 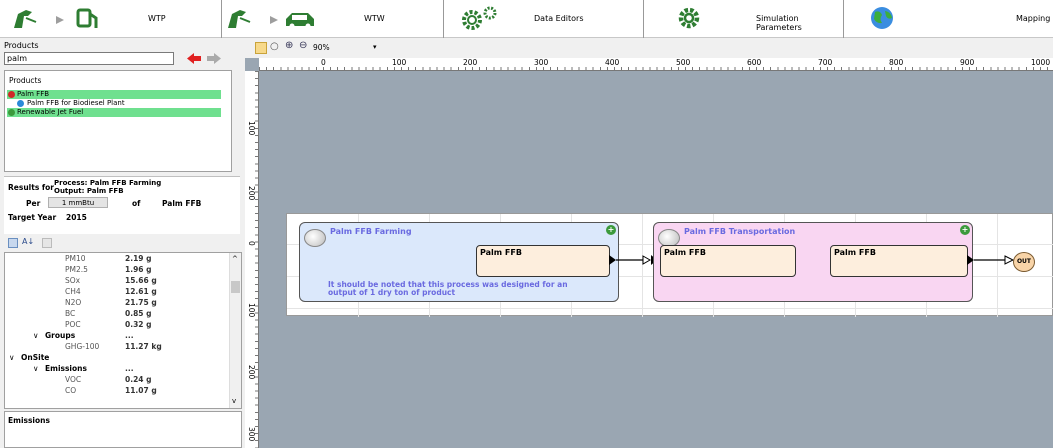 What do you see at coordinates (56, 18) in the screenshot?
I see `pump-to-fuel-icon` at bounding box center [56, 18].